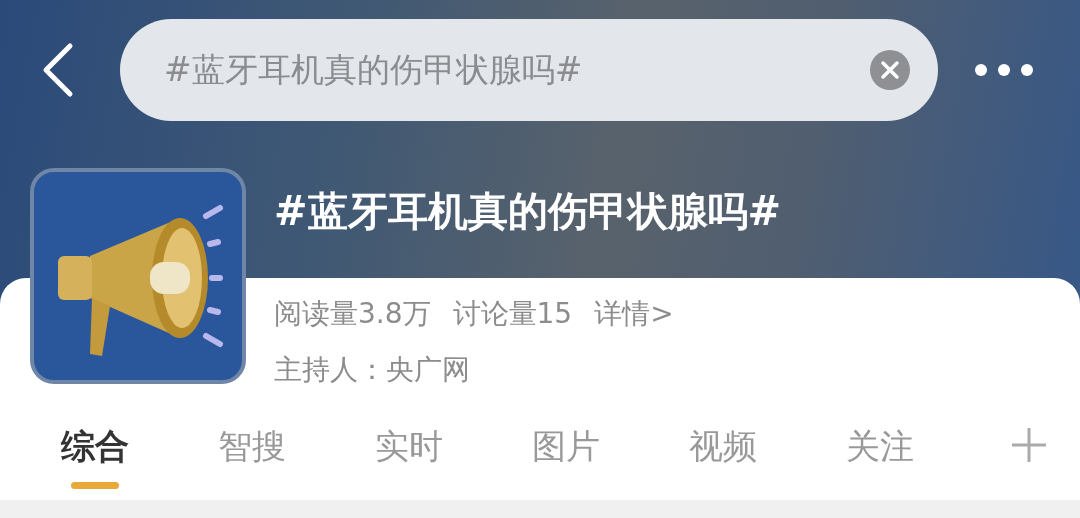 Image resolution: width=1080 pixels, height=518 pixels. I want to click on search-text: #蓝牙耳机真的伤甲状腺吗#, so click(374, 69).